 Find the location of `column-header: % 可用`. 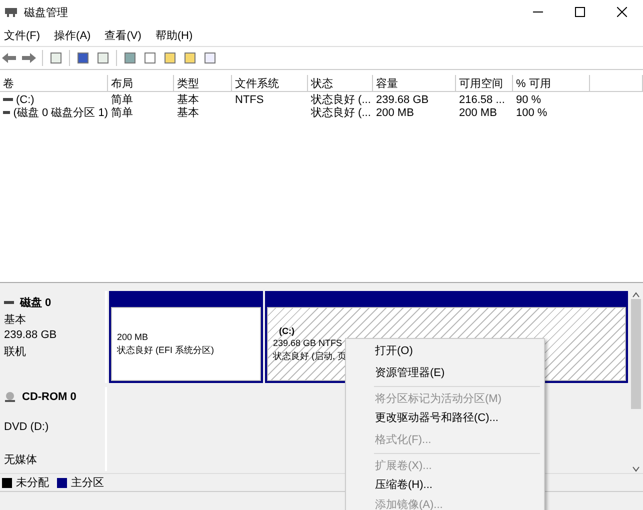

column-header: % 可用 is located at coordinates (551, 83).